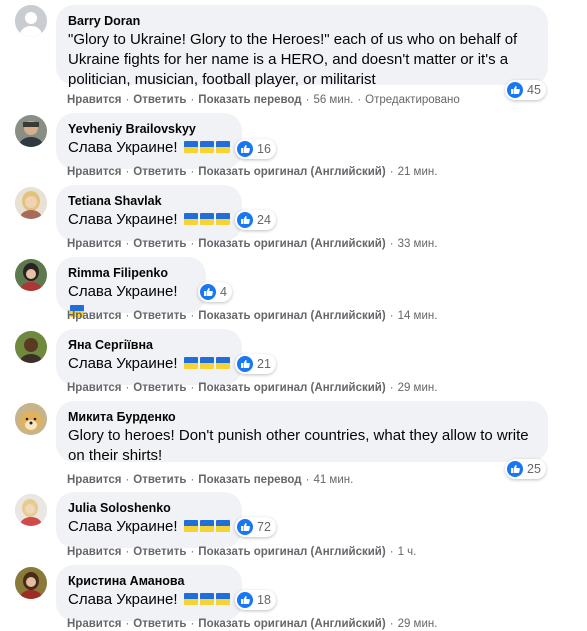  What do you see at coordinates (255, 220) in the screenshot?
I see `reaction-count: 24` at bounding box center [255, 220].